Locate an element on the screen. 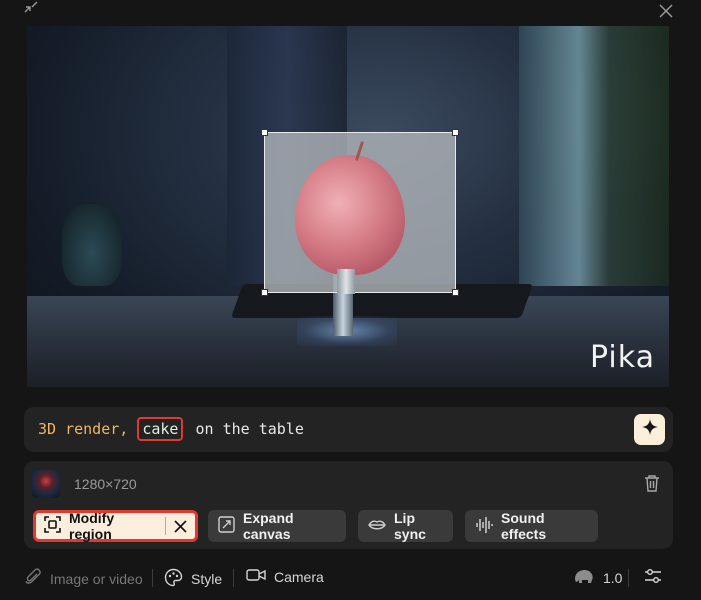 This screenshot has width=701, height=600. prompt-suffix: on the table is located at coordinates (245, 429).